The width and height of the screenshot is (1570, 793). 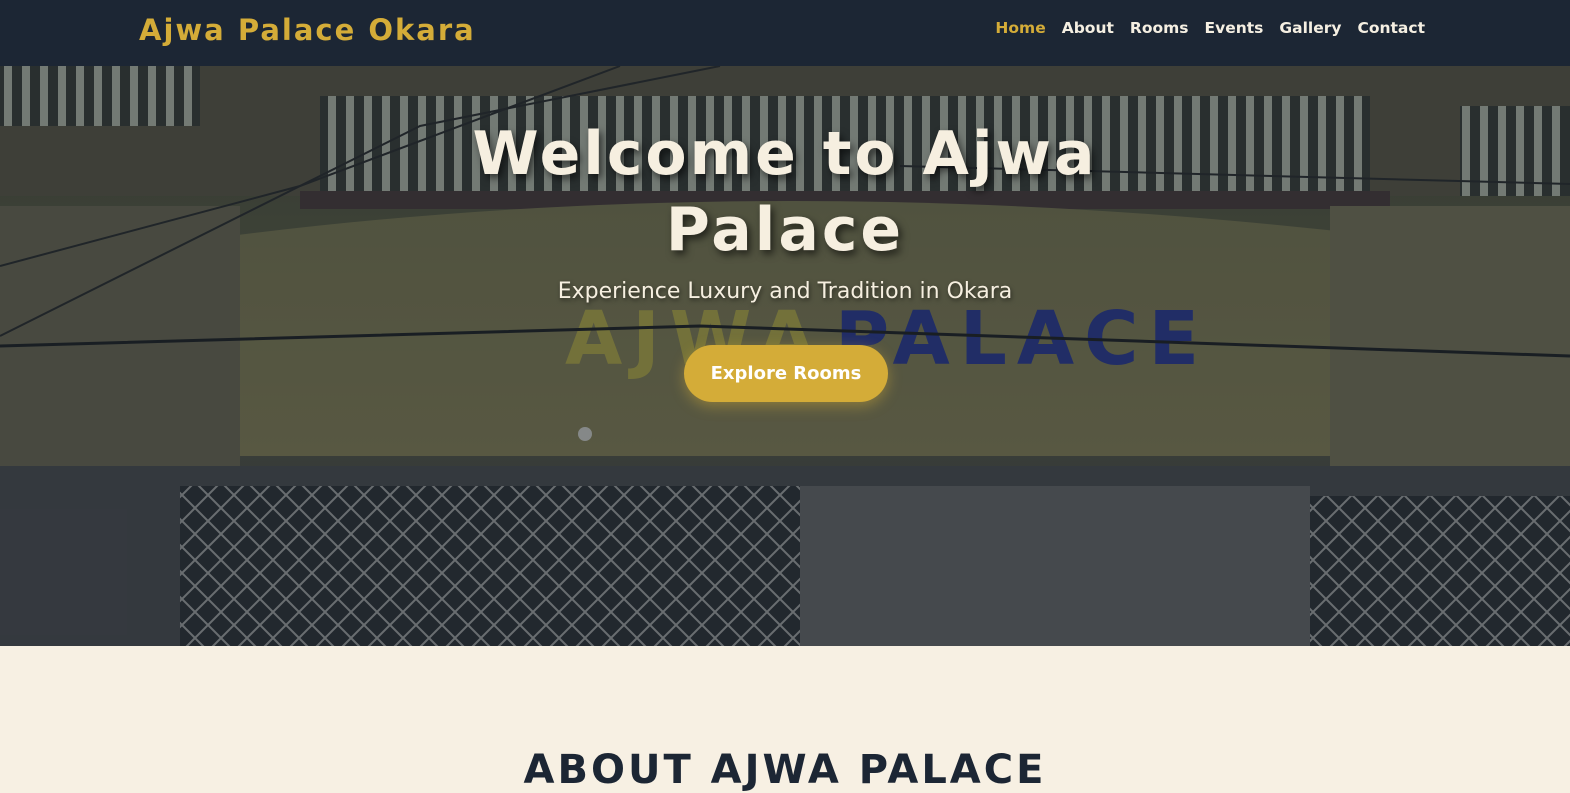 I want to click on nav-link-home: Home, so click(x=1020, y=28).